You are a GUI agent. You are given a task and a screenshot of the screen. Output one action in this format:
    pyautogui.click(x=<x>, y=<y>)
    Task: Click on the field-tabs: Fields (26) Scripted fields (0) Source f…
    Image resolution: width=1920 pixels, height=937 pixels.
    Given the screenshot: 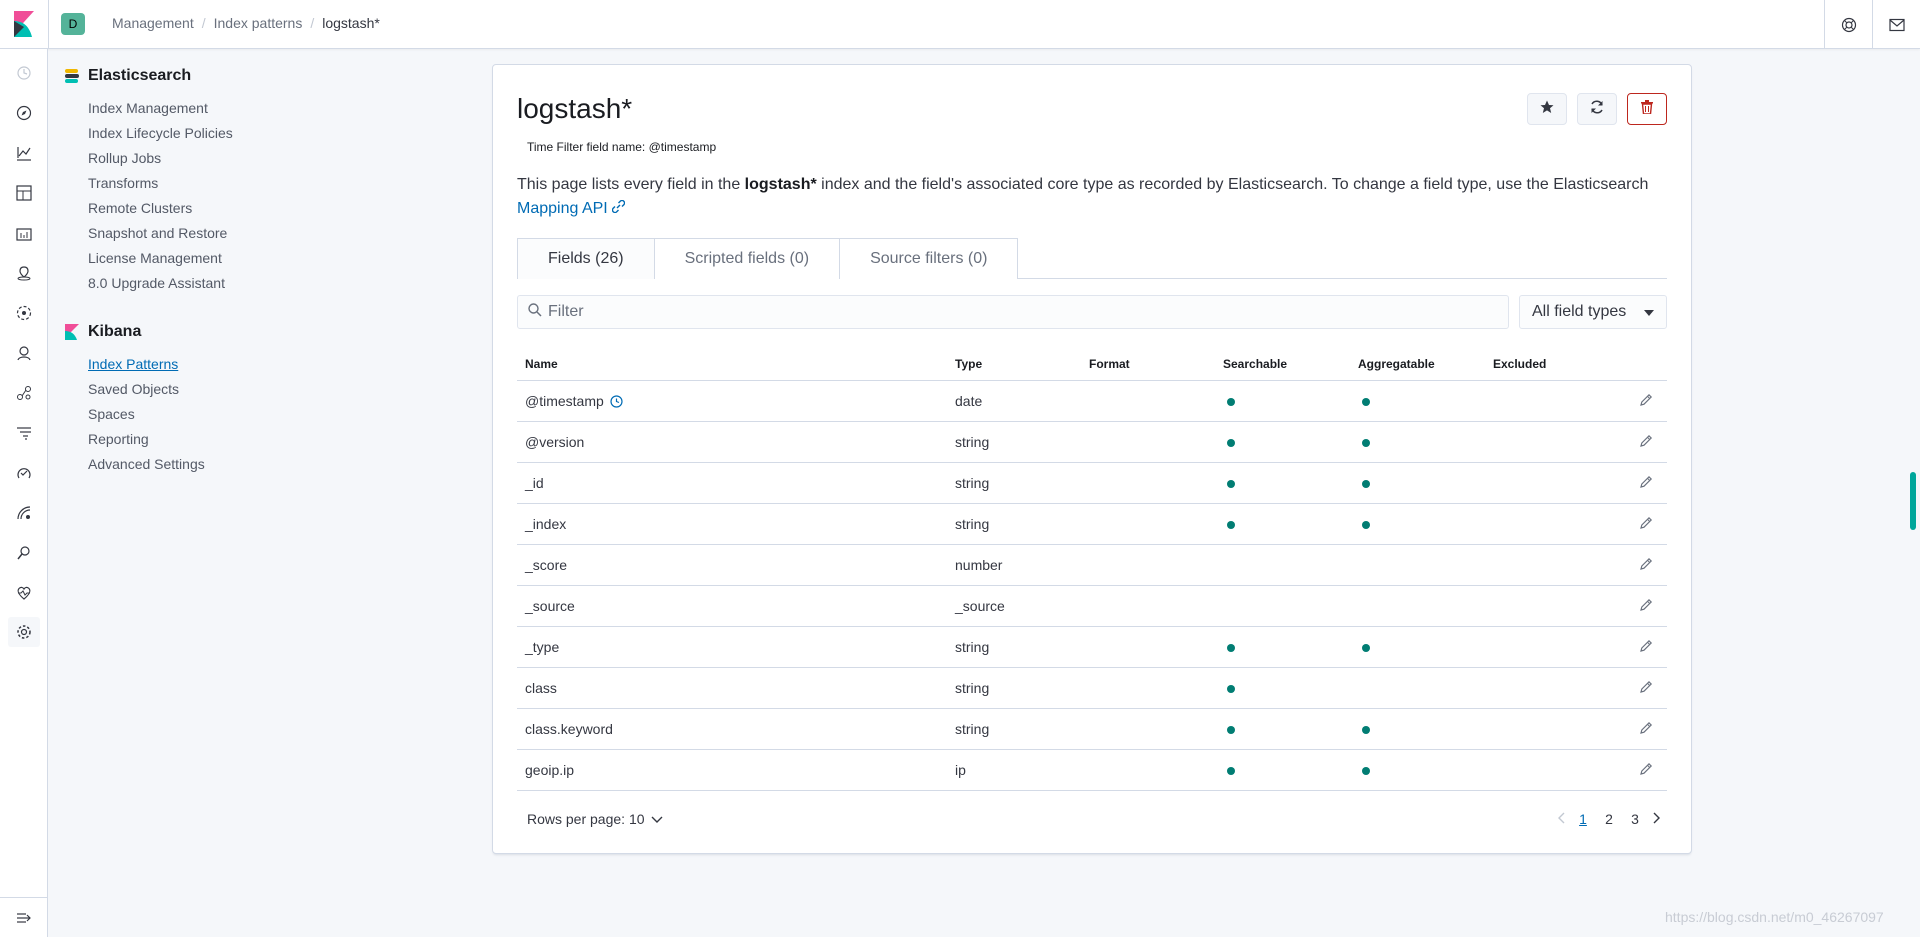 What is the action you would take?
    pyautogui.click(x=1092, y=258)
    